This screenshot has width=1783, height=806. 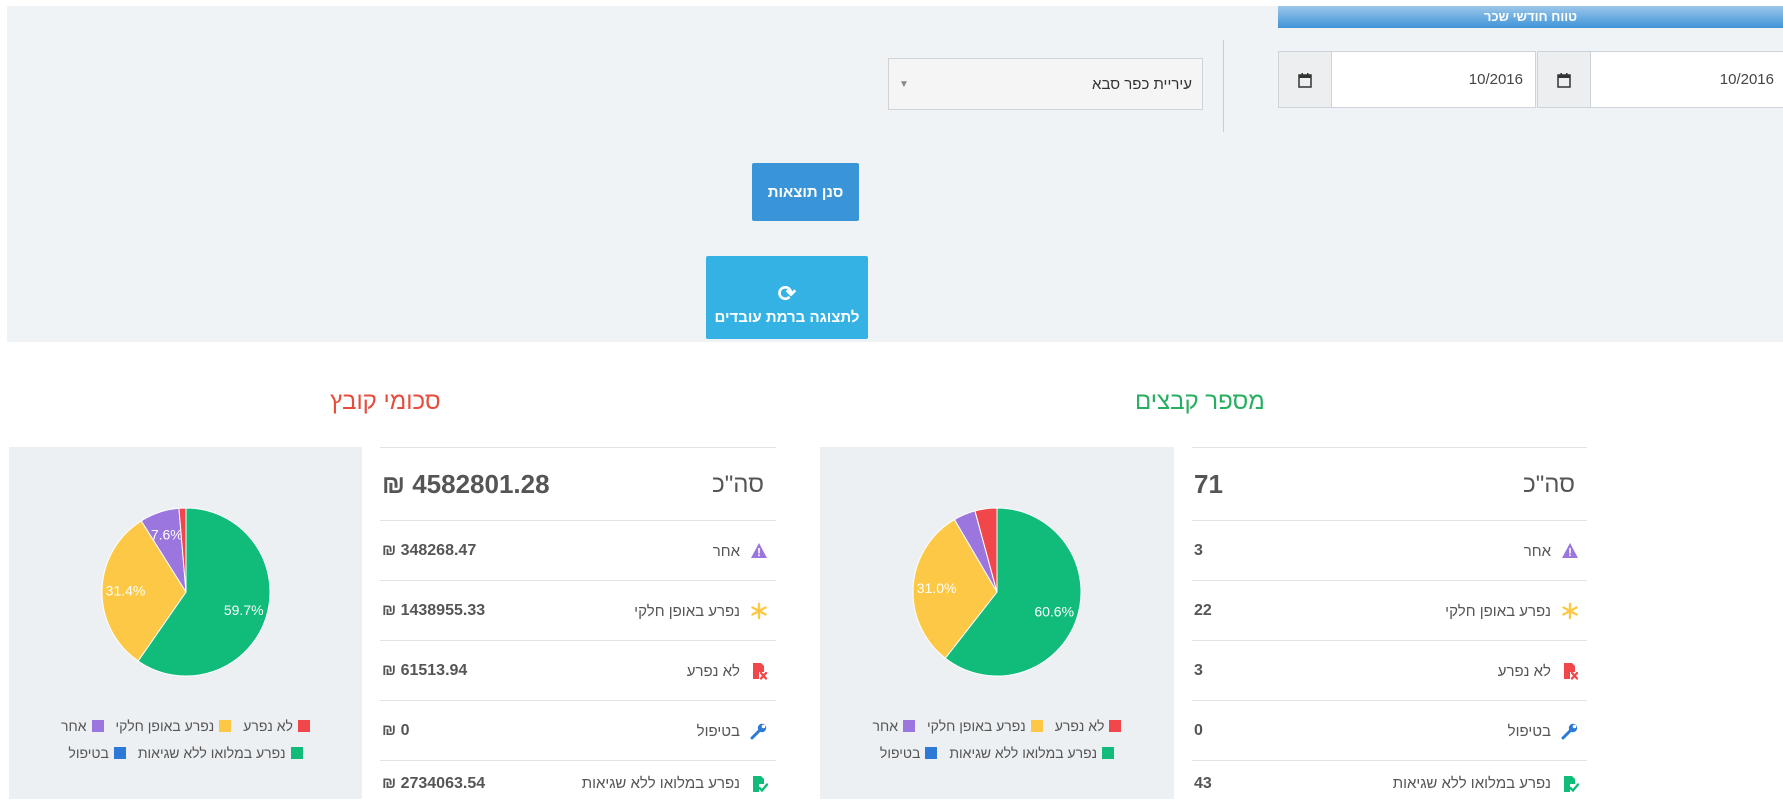 I want to click on pie-chart: 59.7% 31.4% 7.6%, so click(x=186, y=592).